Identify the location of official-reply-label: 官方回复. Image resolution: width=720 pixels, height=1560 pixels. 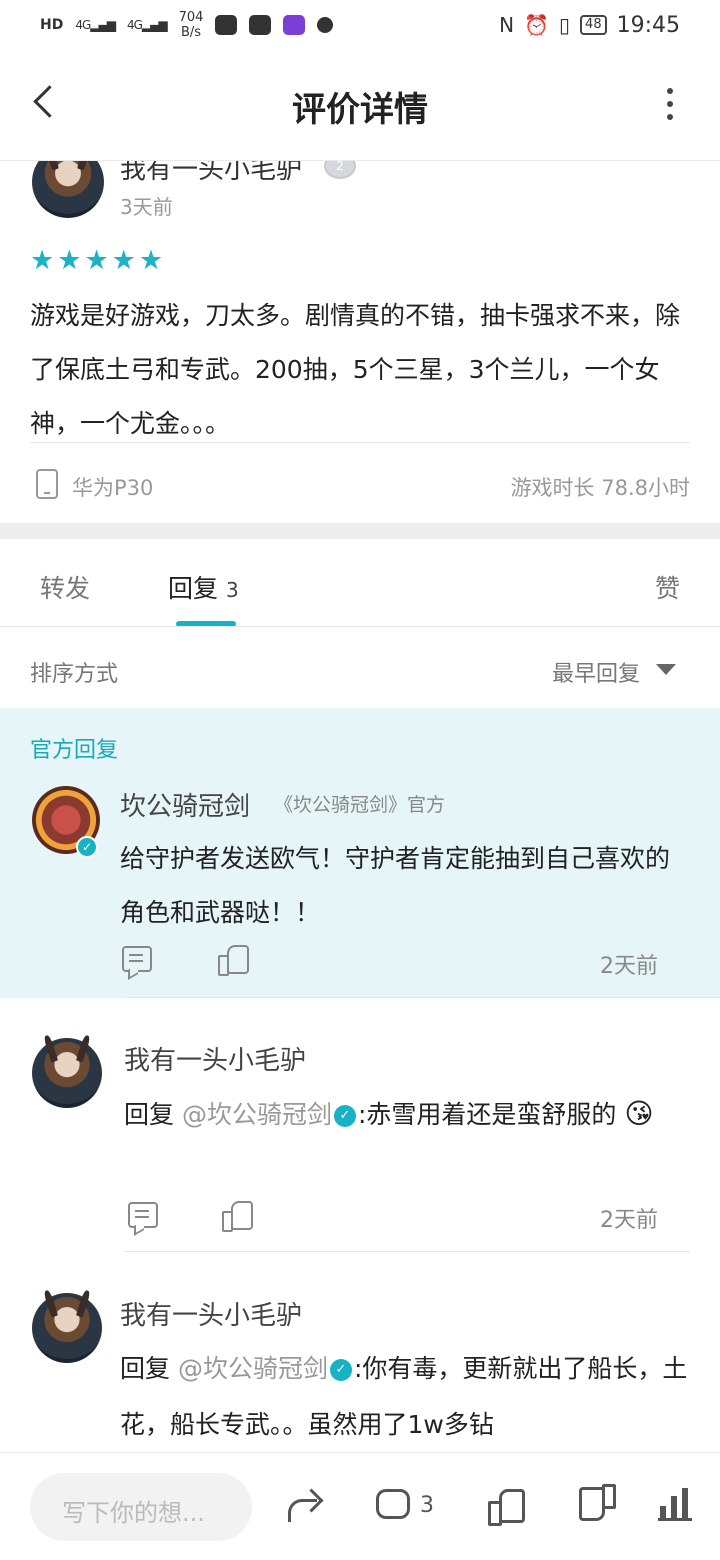
(74, 750).